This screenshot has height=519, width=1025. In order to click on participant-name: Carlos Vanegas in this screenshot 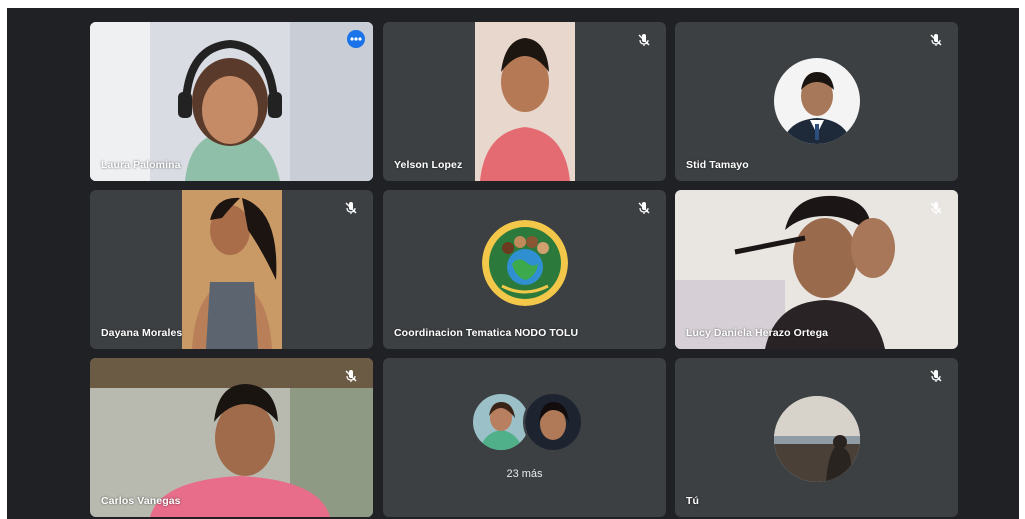, I will do `click(141, 501)`.